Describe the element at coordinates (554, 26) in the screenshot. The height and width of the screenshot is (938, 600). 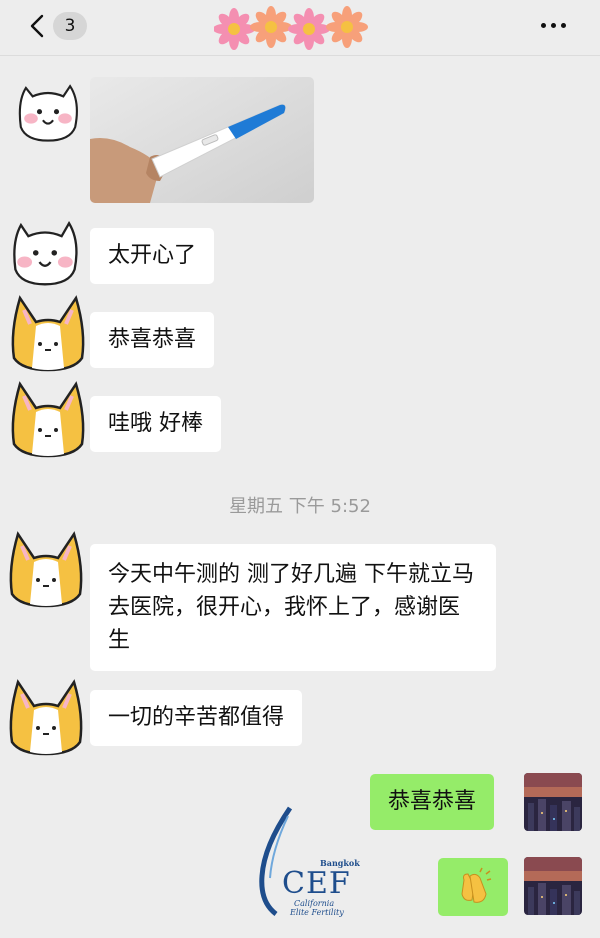
I see `more-options-button` at that location.